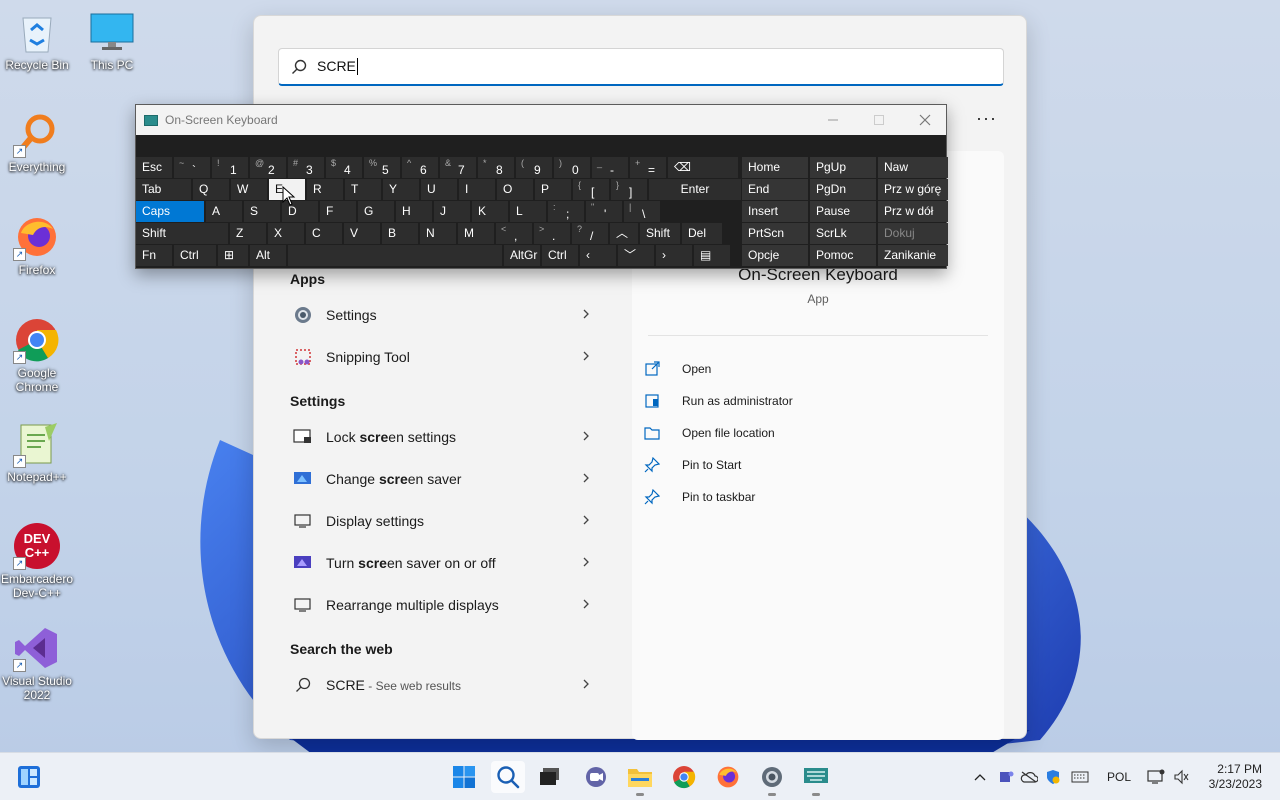 This screenshot has height=800, width=1280. Describe the element at coordinates (596, 777) in the screenshot. I see `chat-button` at that location.